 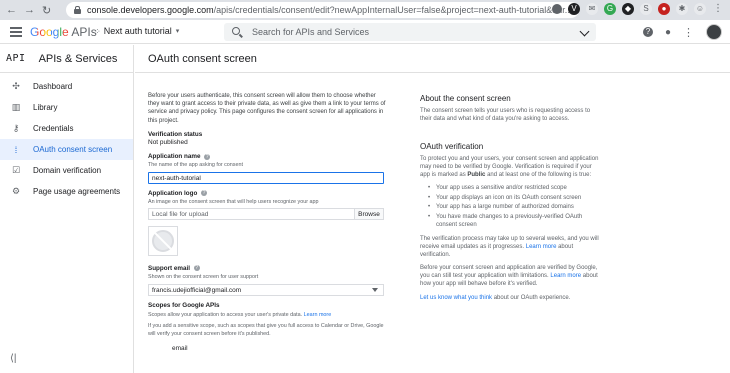 What do you see at coordinates (16, 149) in the screenshot?
I see `consent-icon: ⁞` at bounding box center [16, 149].